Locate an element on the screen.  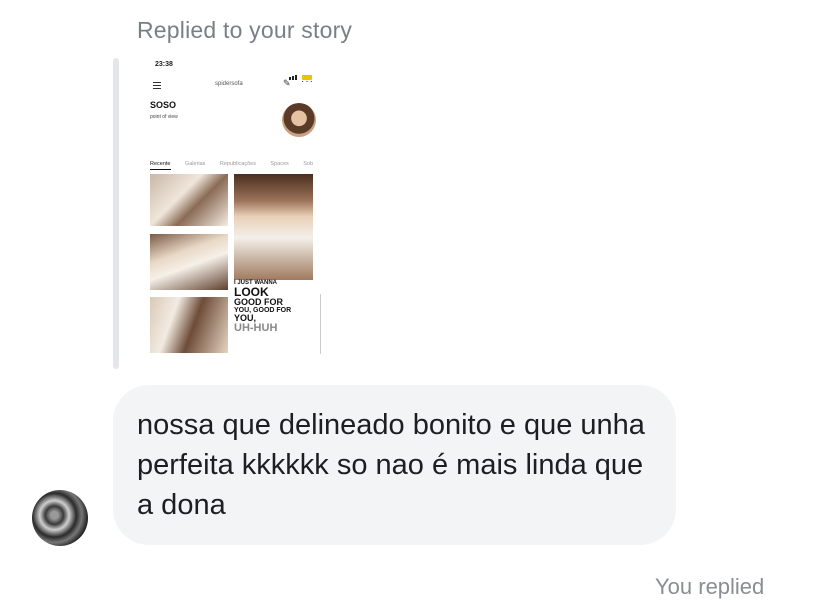
more-icon: ··· is located at coordinates (307, 81).